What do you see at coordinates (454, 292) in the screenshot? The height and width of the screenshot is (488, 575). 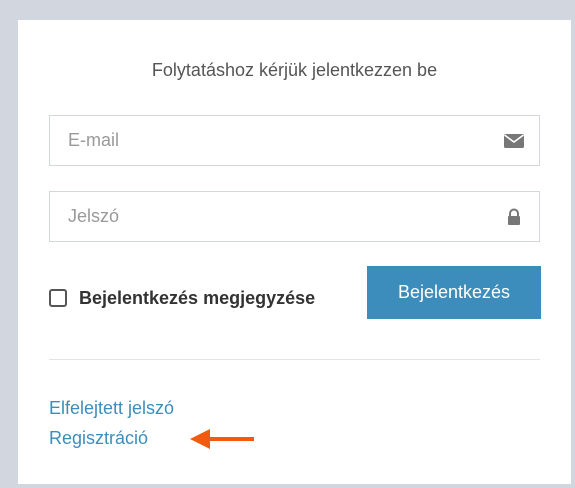 I see `login-button: Bejelentkezés` at bounding box center [454, 292].